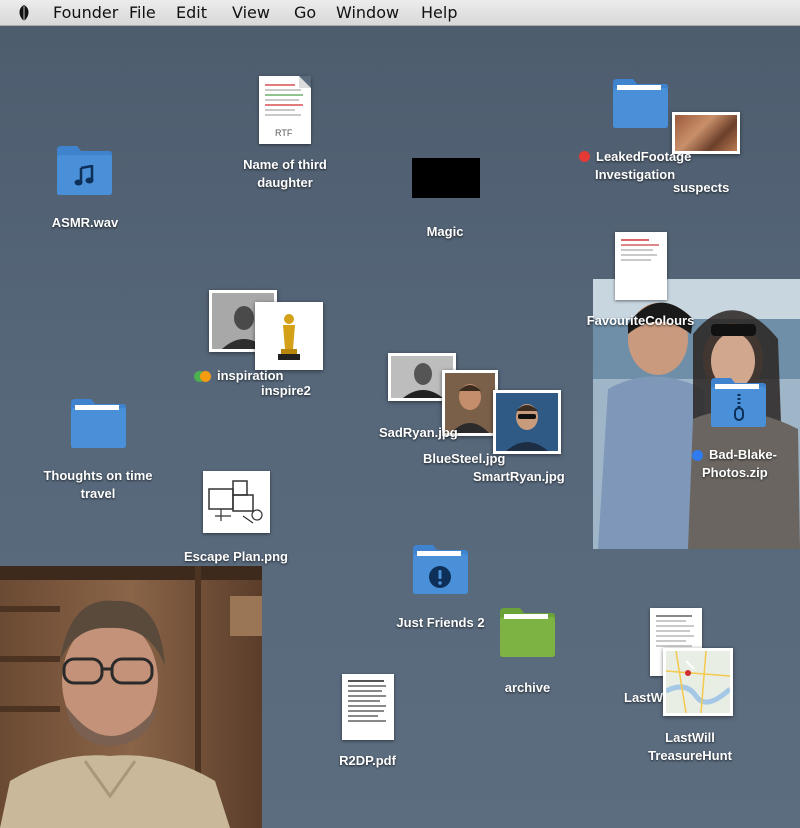  I want to click on leaked-label-line1: LeakedFootage, so click(644, 156).